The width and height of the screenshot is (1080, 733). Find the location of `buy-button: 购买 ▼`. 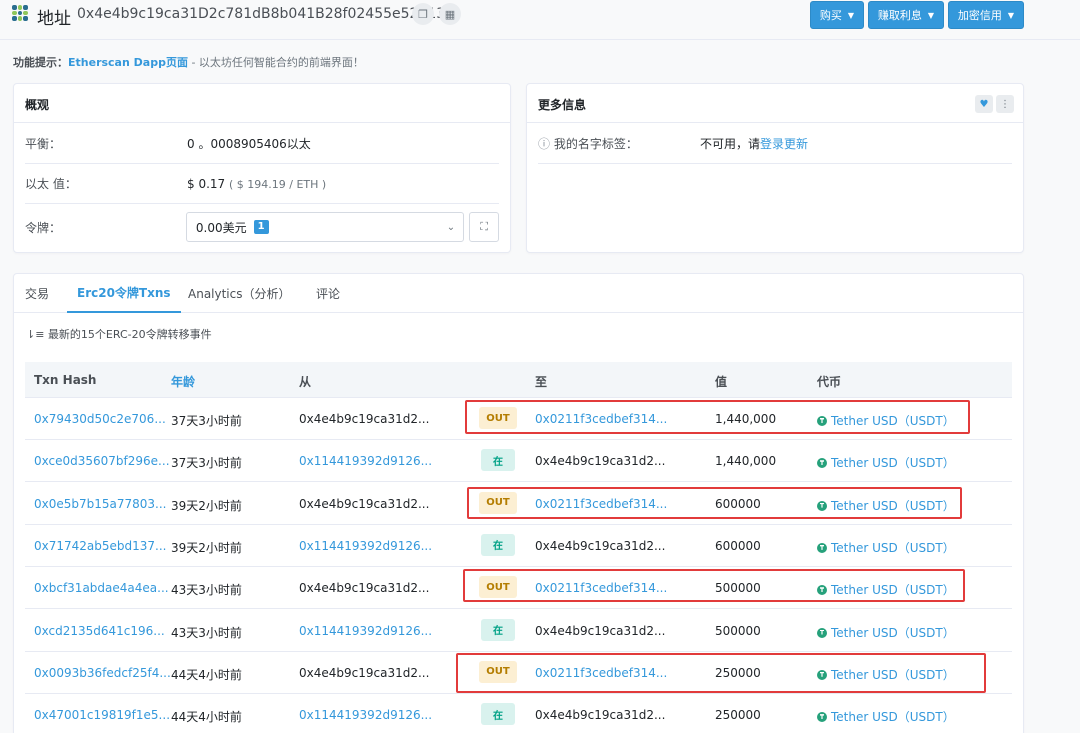

buy-button: 购买 ▼ is located at coordinates (837, 15).